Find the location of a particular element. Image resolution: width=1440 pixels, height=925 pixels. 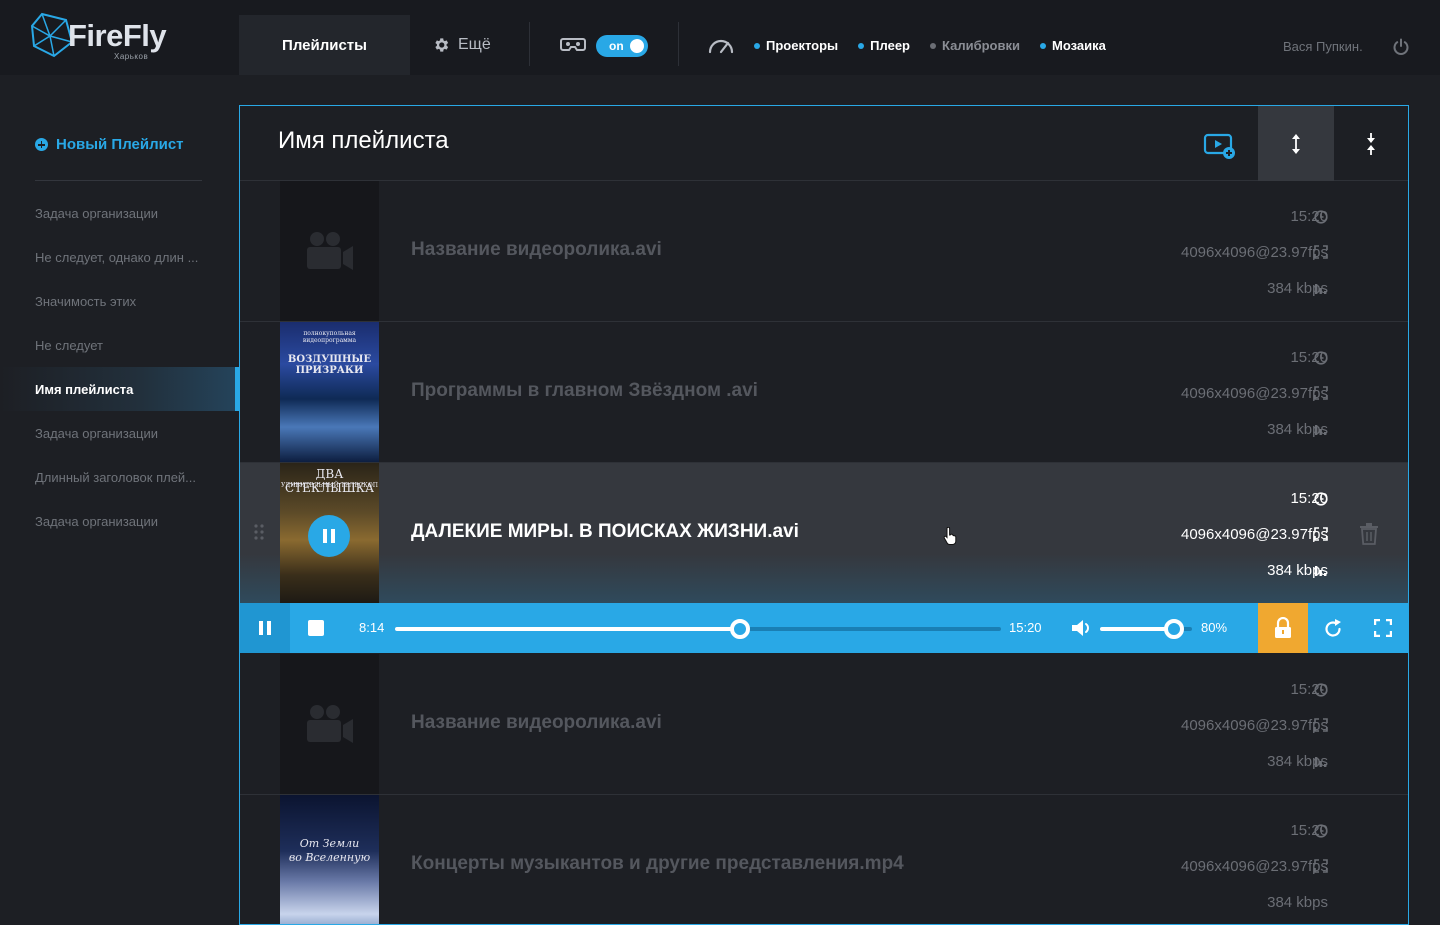

expand-rows-button is located at coordinates (1296, 143).